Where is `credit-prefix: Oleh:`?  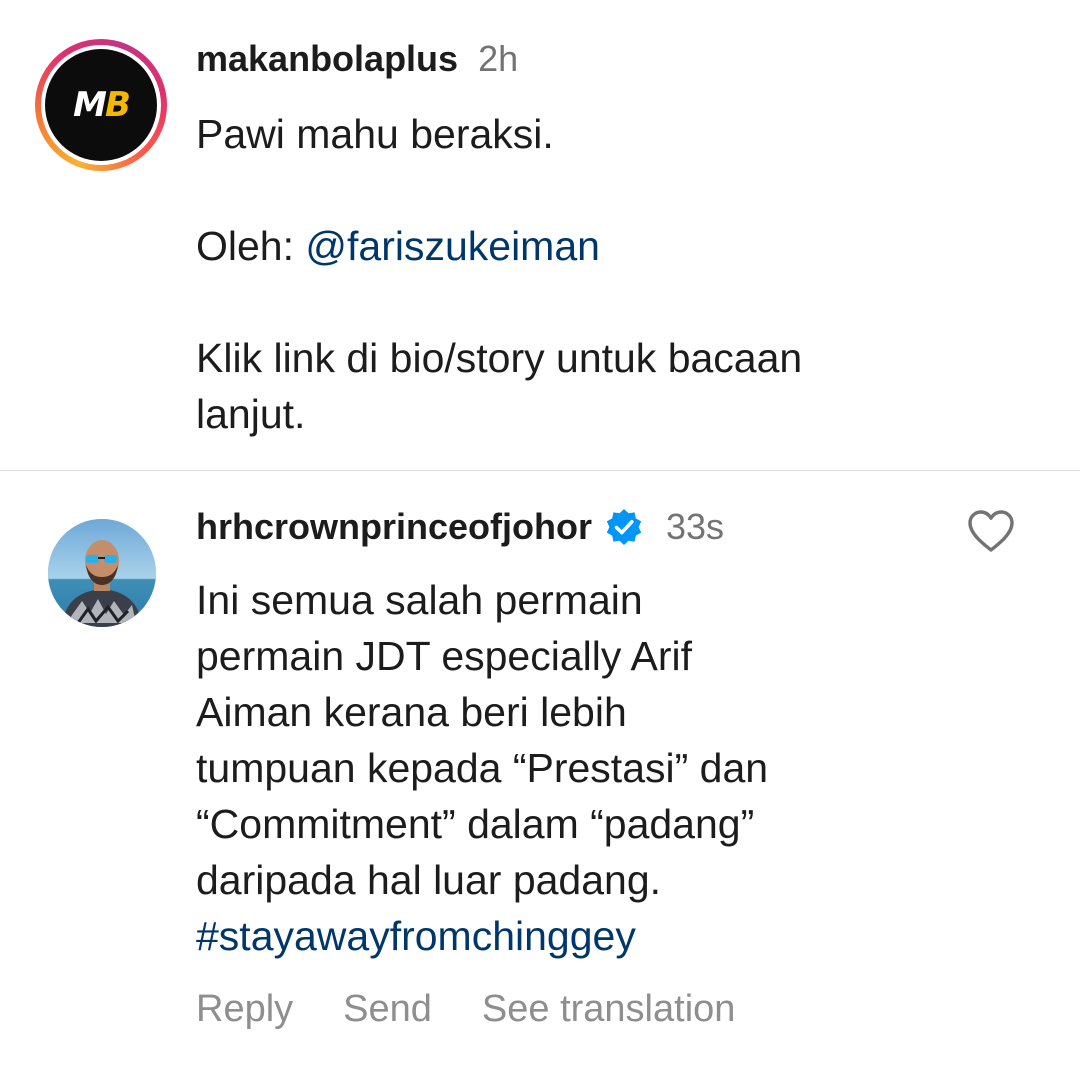 credit-prefix: Oleh: is located at coordinates (251, 246).